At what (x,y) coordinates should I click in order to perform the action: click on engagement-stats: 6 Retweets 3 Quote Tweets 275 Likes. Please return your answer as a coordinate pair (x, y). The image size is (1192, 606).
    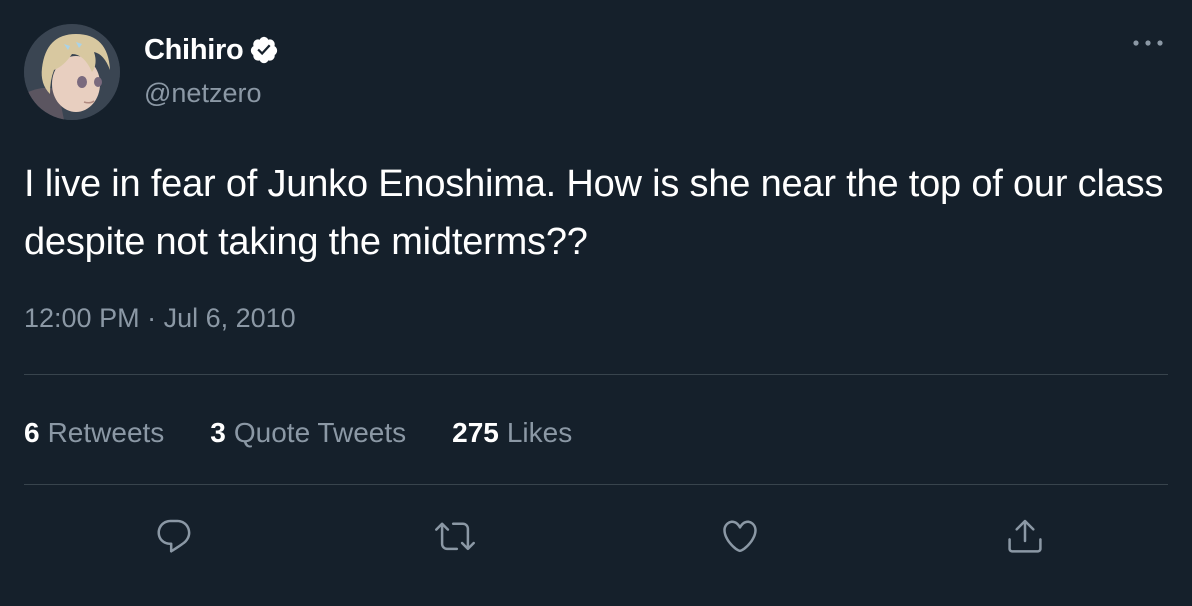
    Looking at the image, I should click on (321, 433).